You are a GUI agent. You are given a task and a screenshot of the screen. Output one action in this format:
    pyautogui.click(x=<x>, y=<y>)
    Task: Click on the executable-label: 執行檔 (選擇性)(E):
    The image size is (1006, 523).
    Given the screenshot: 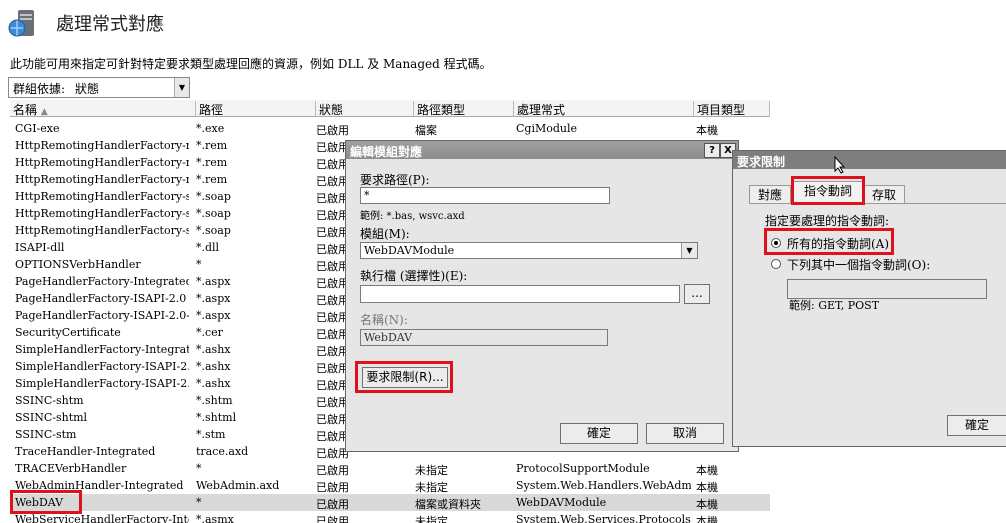 What is the action you would take?
    pyautogui.click(x=414, y=276)
    